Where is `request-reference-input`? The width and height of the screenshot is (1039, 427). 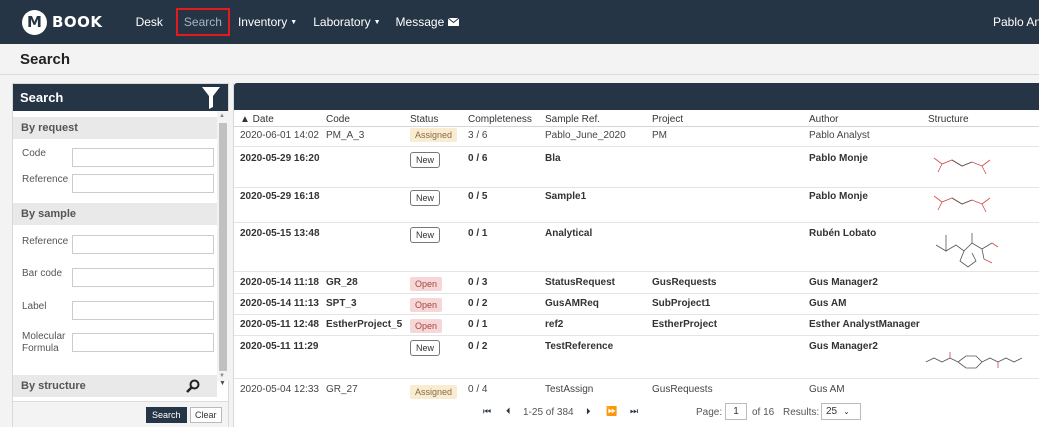
request-reference-input is located at coordinates (143, 183).